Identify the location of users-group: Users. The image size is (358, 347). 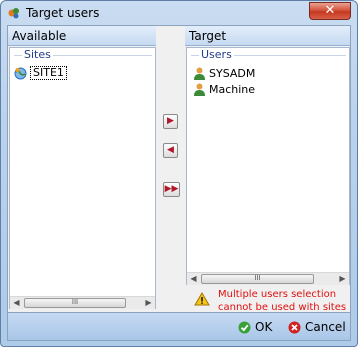
(268, 54).